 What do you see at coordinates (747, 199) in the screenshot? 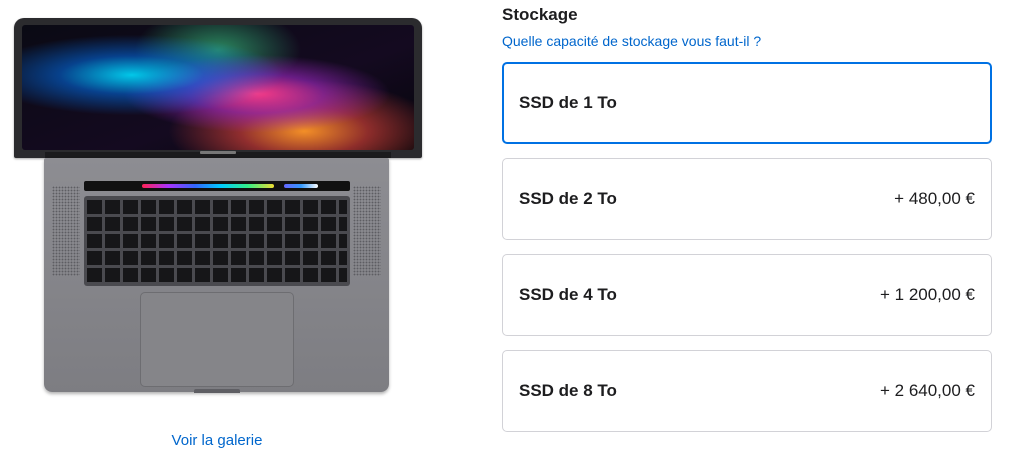
I see `storage-option-2tb: SSD de 2 To + 480,00 €` at bounding box center [747, 199].